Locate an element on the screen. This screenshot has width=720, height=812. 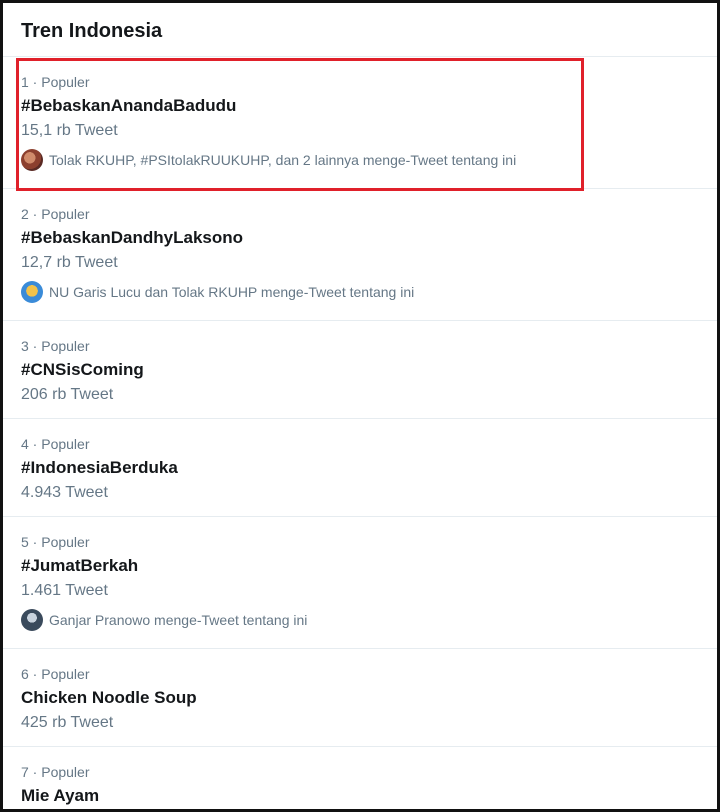
trend-count: 15,1 rb Tweet is located at coordinates (69, 130).